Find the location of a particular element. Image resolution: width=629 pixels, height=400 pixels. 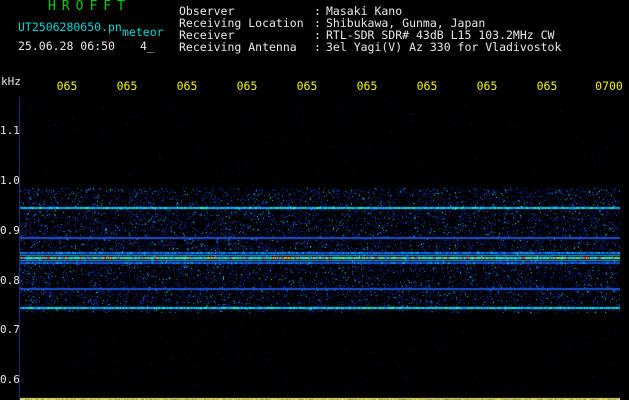

freq-tick-label: 0.7 is located at coordinates (10, 329).